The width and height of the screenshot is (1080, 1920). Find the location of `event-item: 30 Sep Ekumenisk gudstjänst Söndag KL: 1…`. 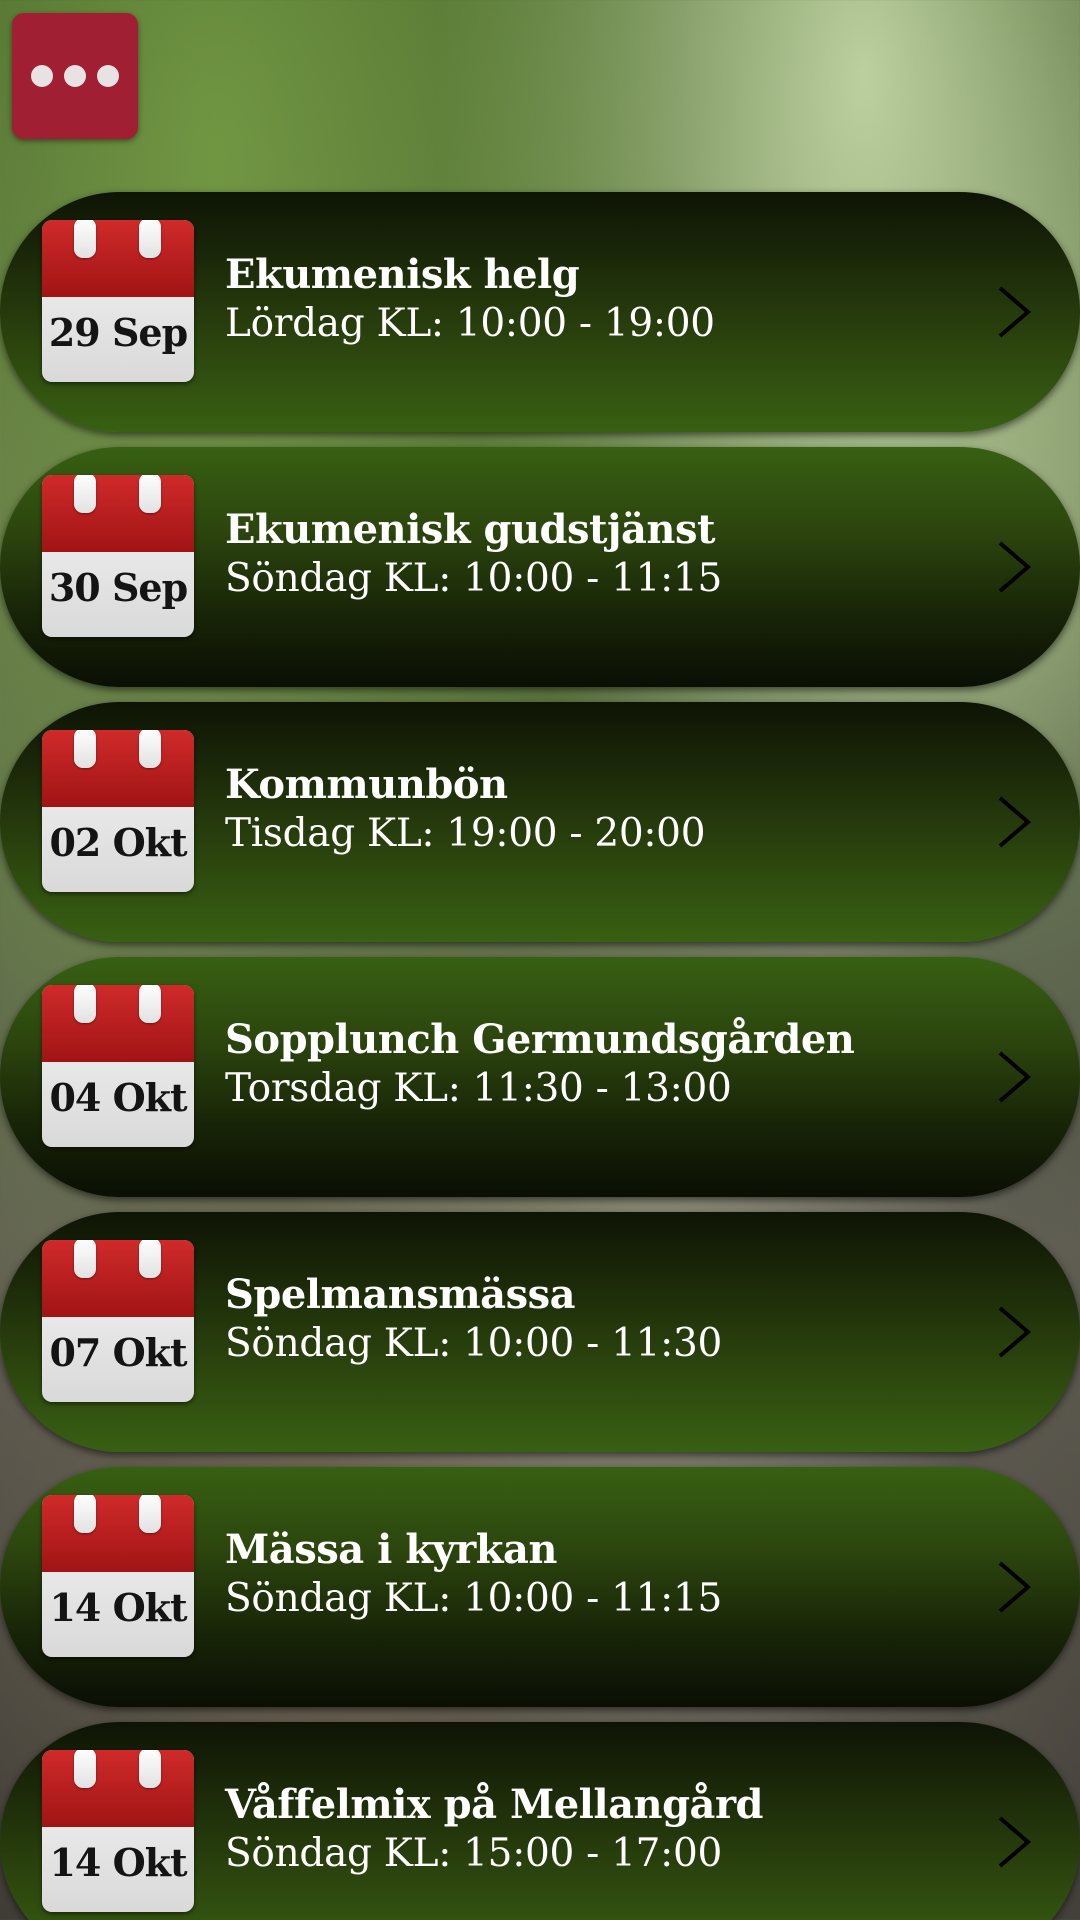

event-item: 30 Sep Ekumenisk gudstjänst Söndag KL: 1… is located at coordinates (540, 567).